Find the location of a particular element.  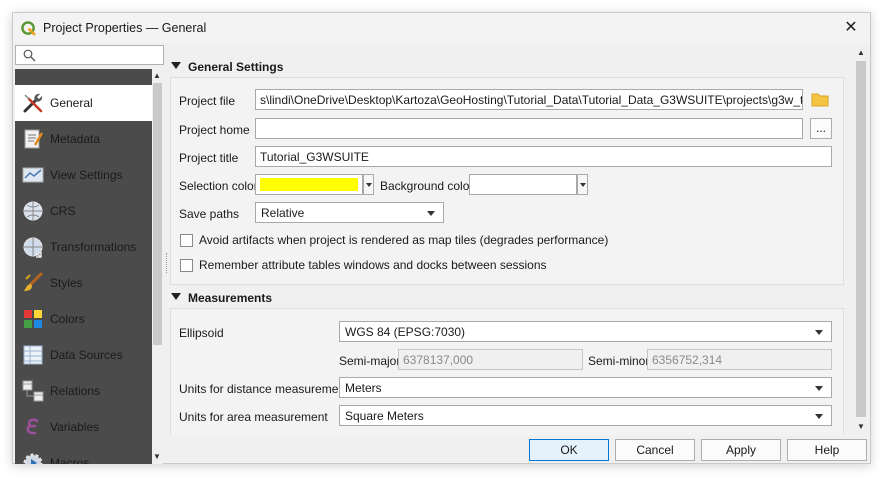

sidebar-scroll-thumb is located at coordinates (157, 214).